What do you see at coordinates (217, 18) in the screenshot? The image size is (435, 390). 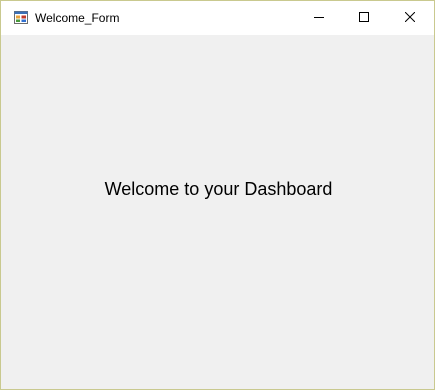 I see `title-bar: Welcome_Form` at bounding box center [217, 18].